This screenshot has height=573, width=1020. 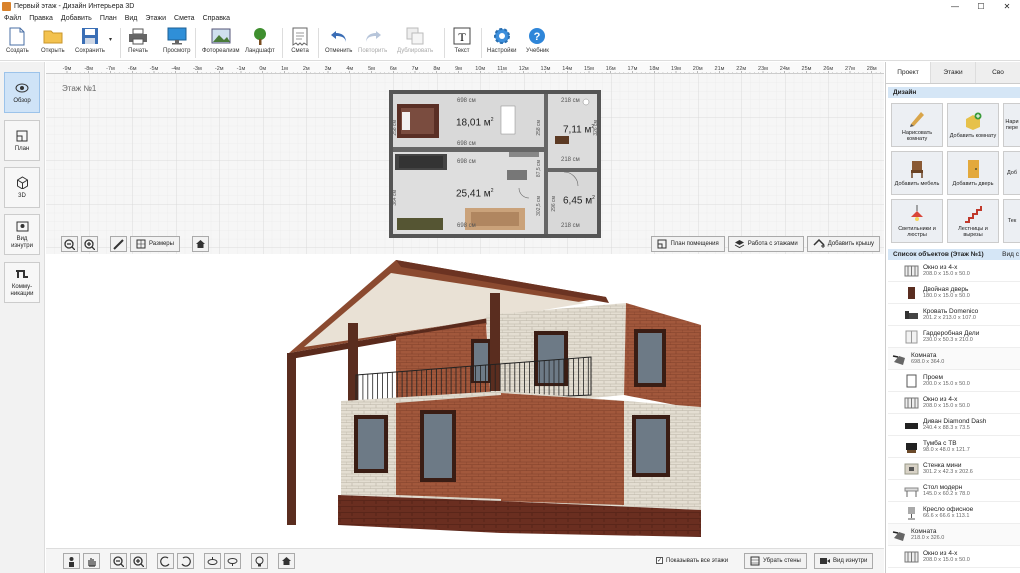 I want to click on inside-view-button: Вид изнутри, so click(x=22, y=234).